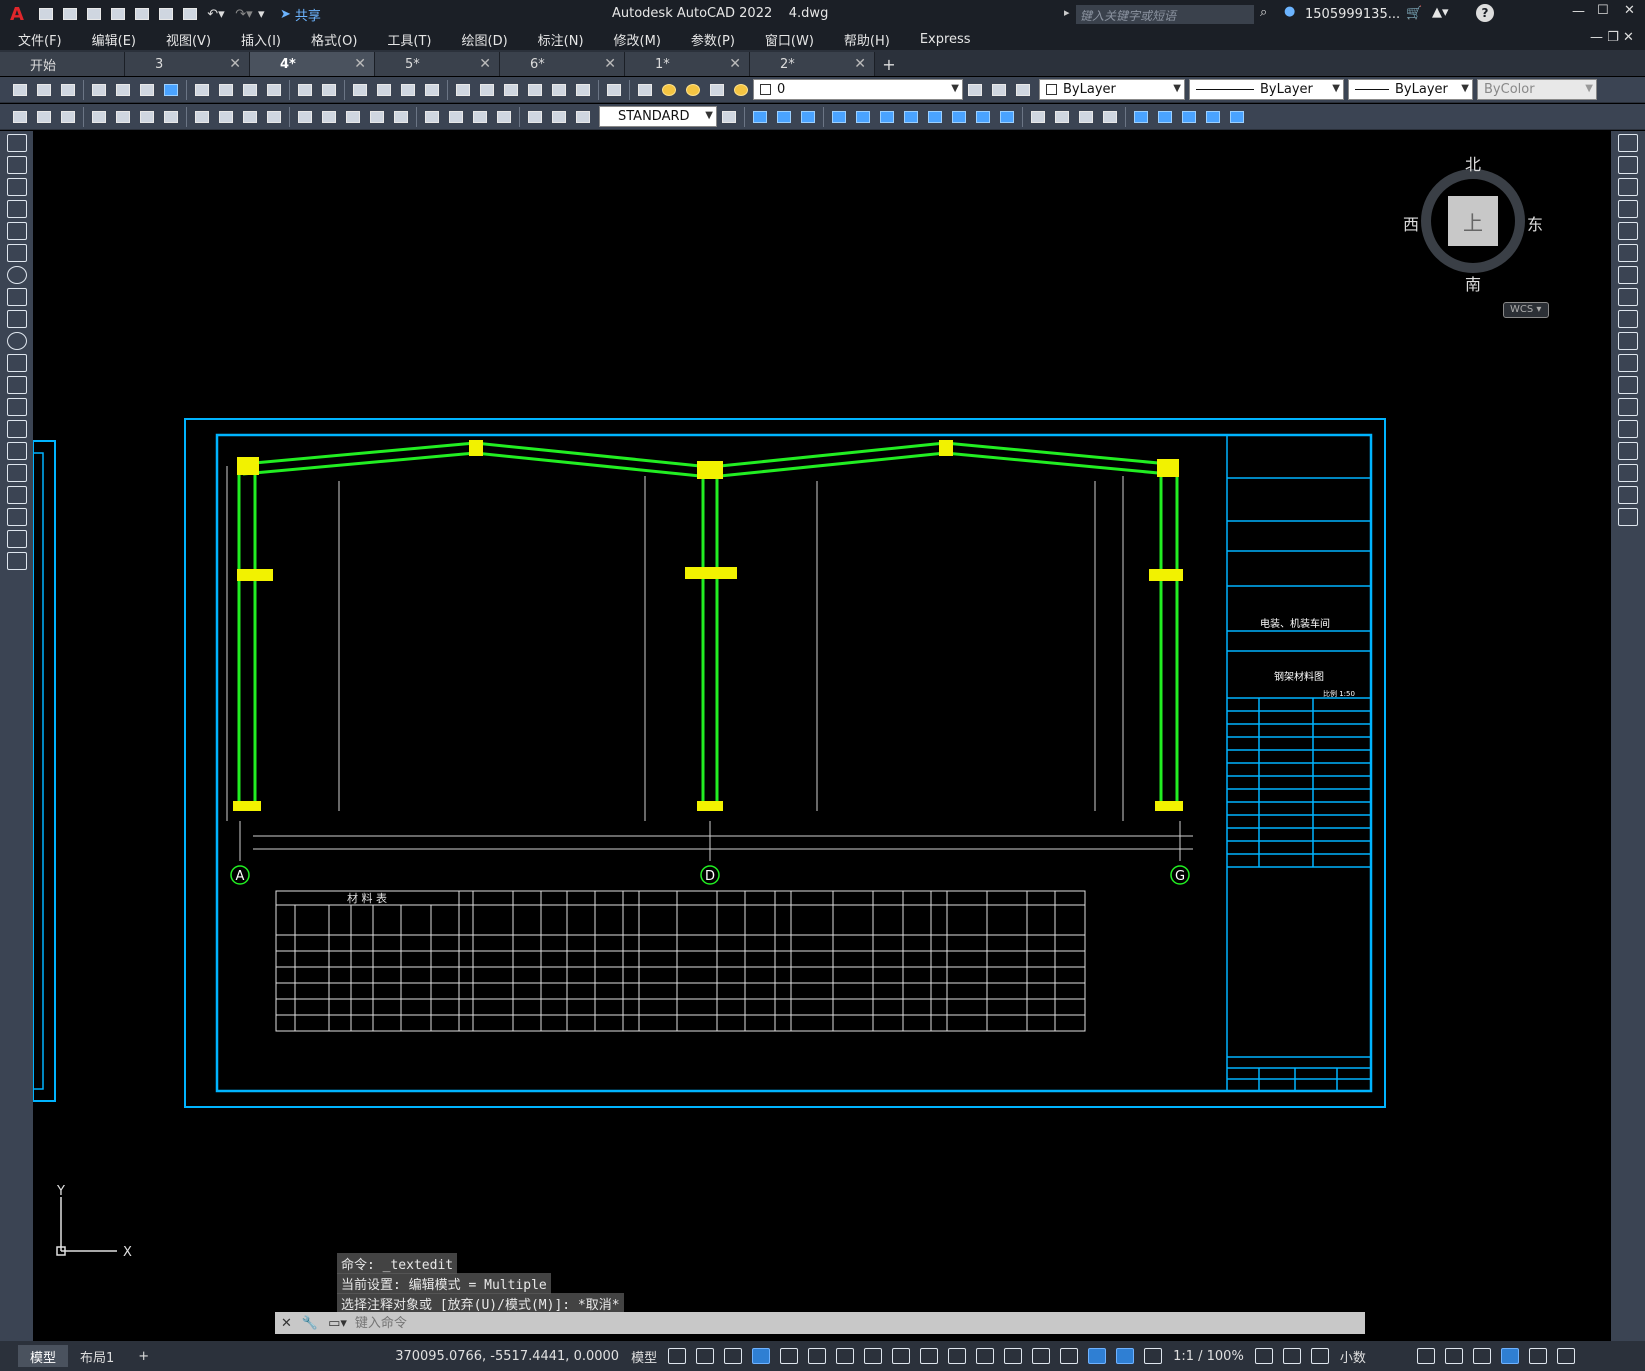 The width and height of the screenshot is (1645, 1371). Describe the element at coordinates (94, 14) in the screenshot. I see `quick-access-save-icon` at that location.